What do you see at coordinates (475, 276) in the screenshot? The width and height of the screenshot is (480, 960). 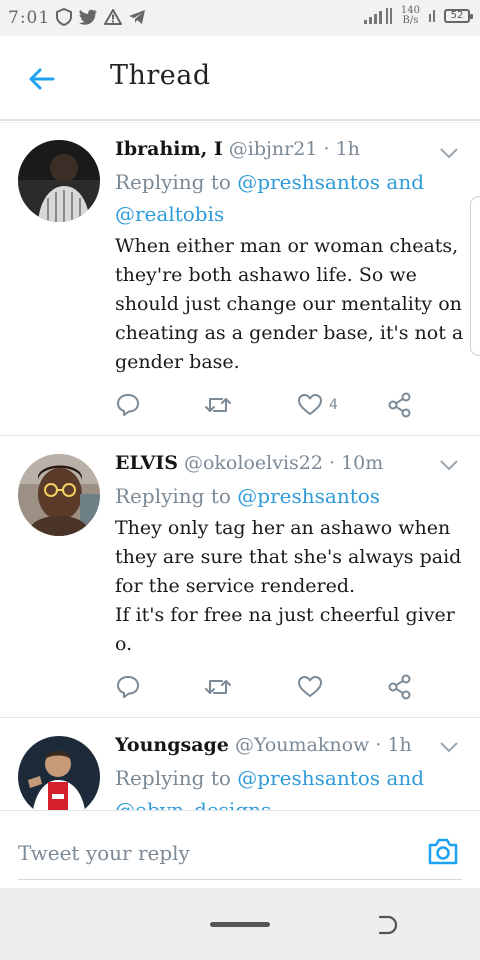 I see `side-panel-handle` at bounding box center [475, 276].